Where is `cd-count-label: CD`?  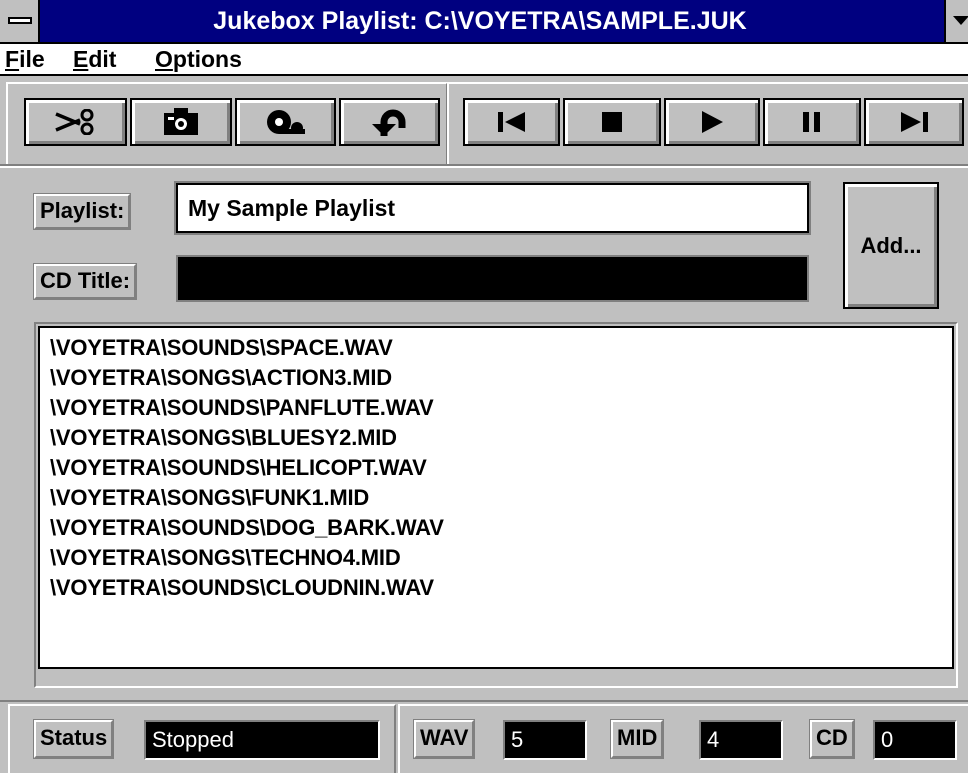
cd-count-label: CD is located at coordinates (832, 739).